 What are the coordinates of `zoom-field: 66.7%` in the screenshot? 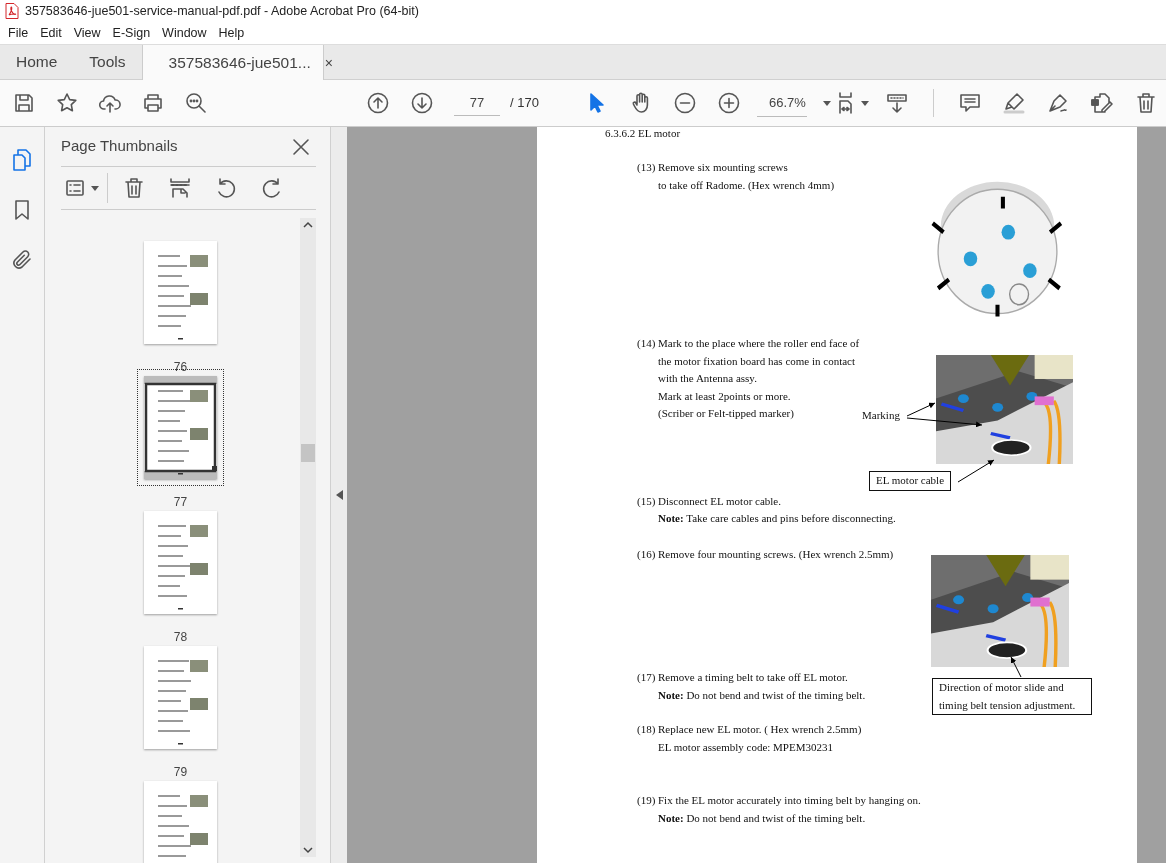 It's located at (782, 103).